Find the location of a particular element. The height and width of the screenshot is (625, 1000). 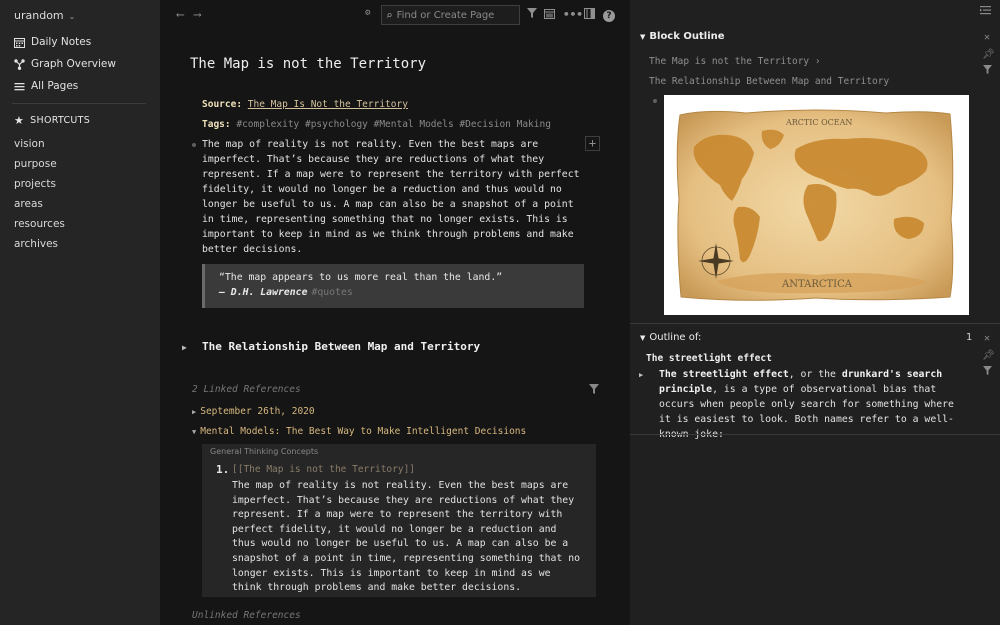

shortcuts-heading: ★ SHORTCUTS is located at coordinates (52, 120).